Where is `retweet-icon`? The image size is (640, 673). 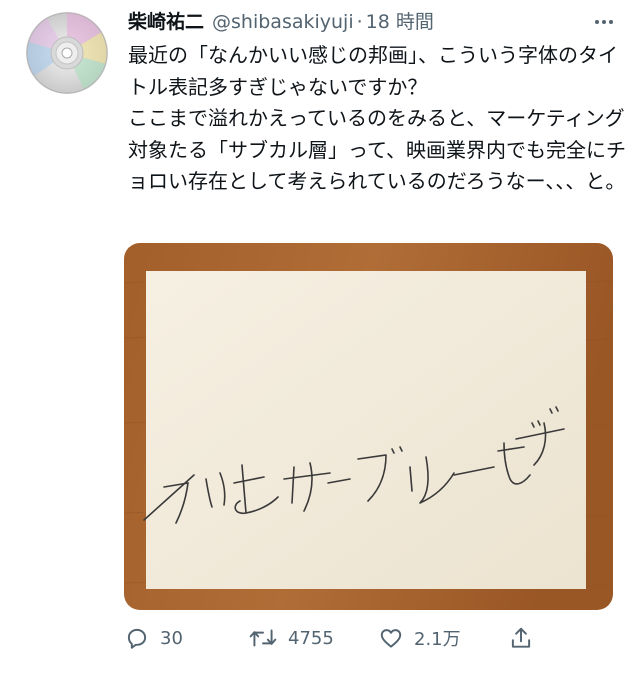
retweet-icon is located at coordinates (263, 638).